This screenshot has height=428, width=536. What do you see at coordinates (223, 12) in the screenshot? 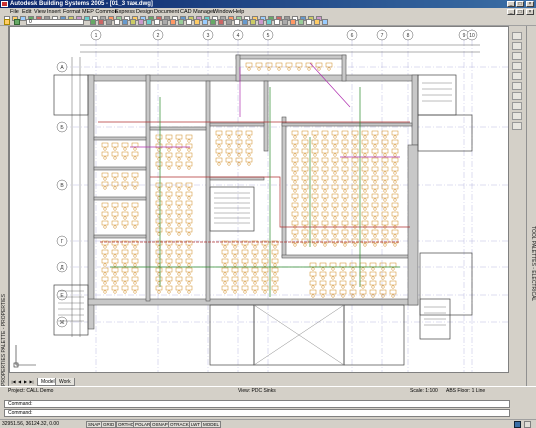
I see `menu-window: Window` at bounding box center [223, 12].